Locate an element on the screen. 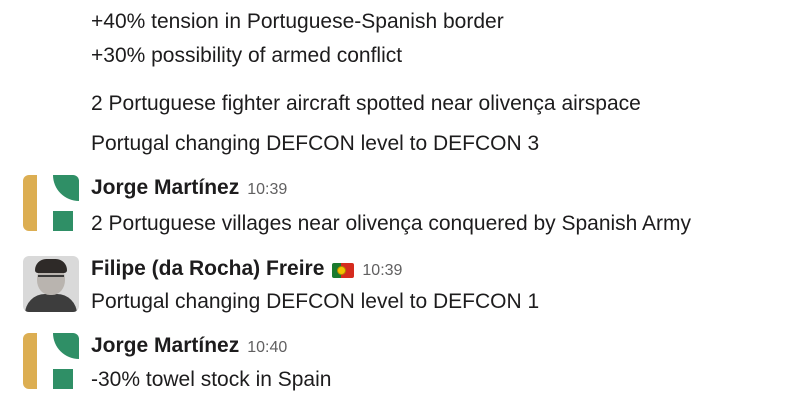  avatar-hair is located at coordinates (51, 266).